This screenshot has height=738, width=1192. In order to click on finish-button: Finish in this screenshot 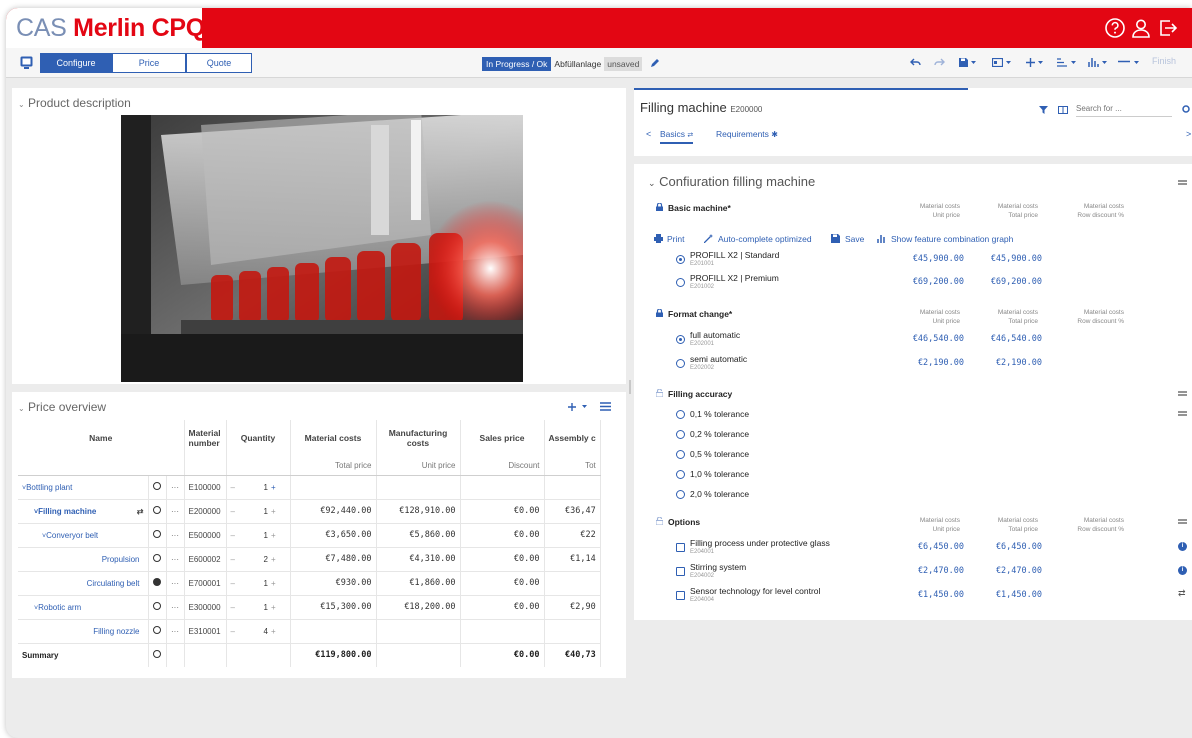, I will do `click(1164, 61)`.